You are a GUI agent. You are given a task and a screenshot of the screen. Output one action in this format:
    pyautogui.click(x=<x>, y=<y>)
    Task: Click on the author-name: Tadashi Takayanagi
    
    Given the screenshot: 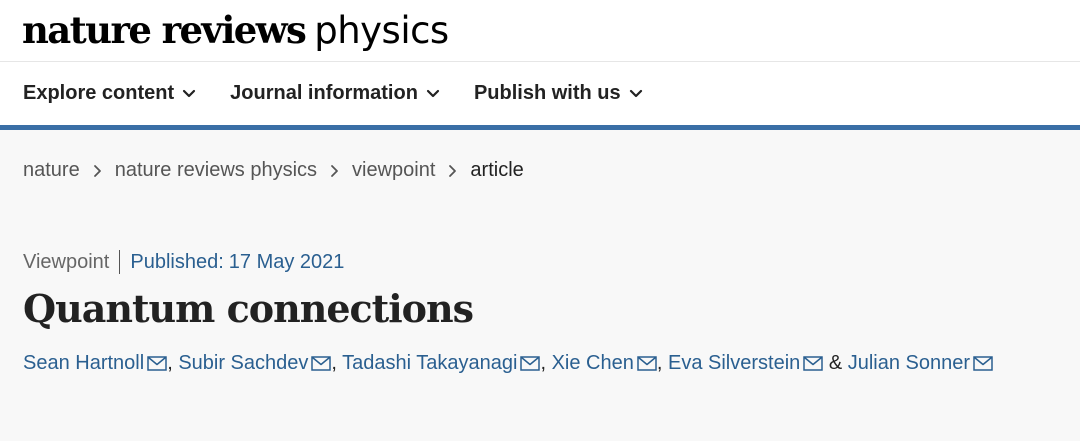 What is the action you would take?
    pyautogui.click(x=430, y=362)
    